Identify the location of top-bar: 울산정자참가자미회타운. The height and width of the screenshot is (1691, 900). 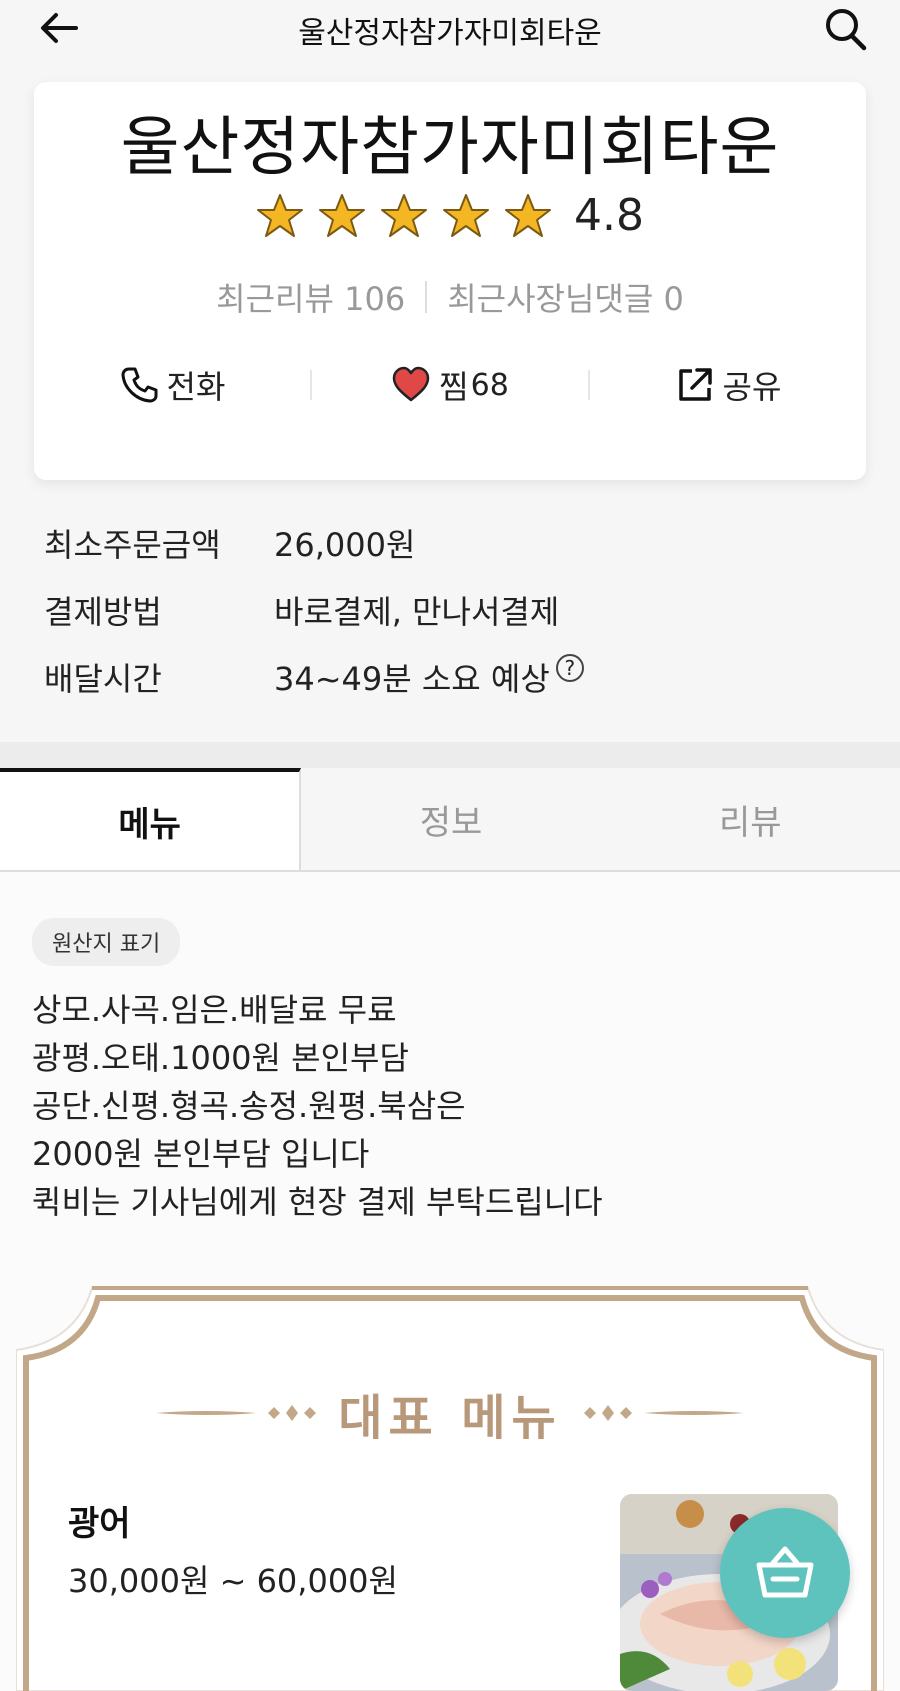
(450, 28).